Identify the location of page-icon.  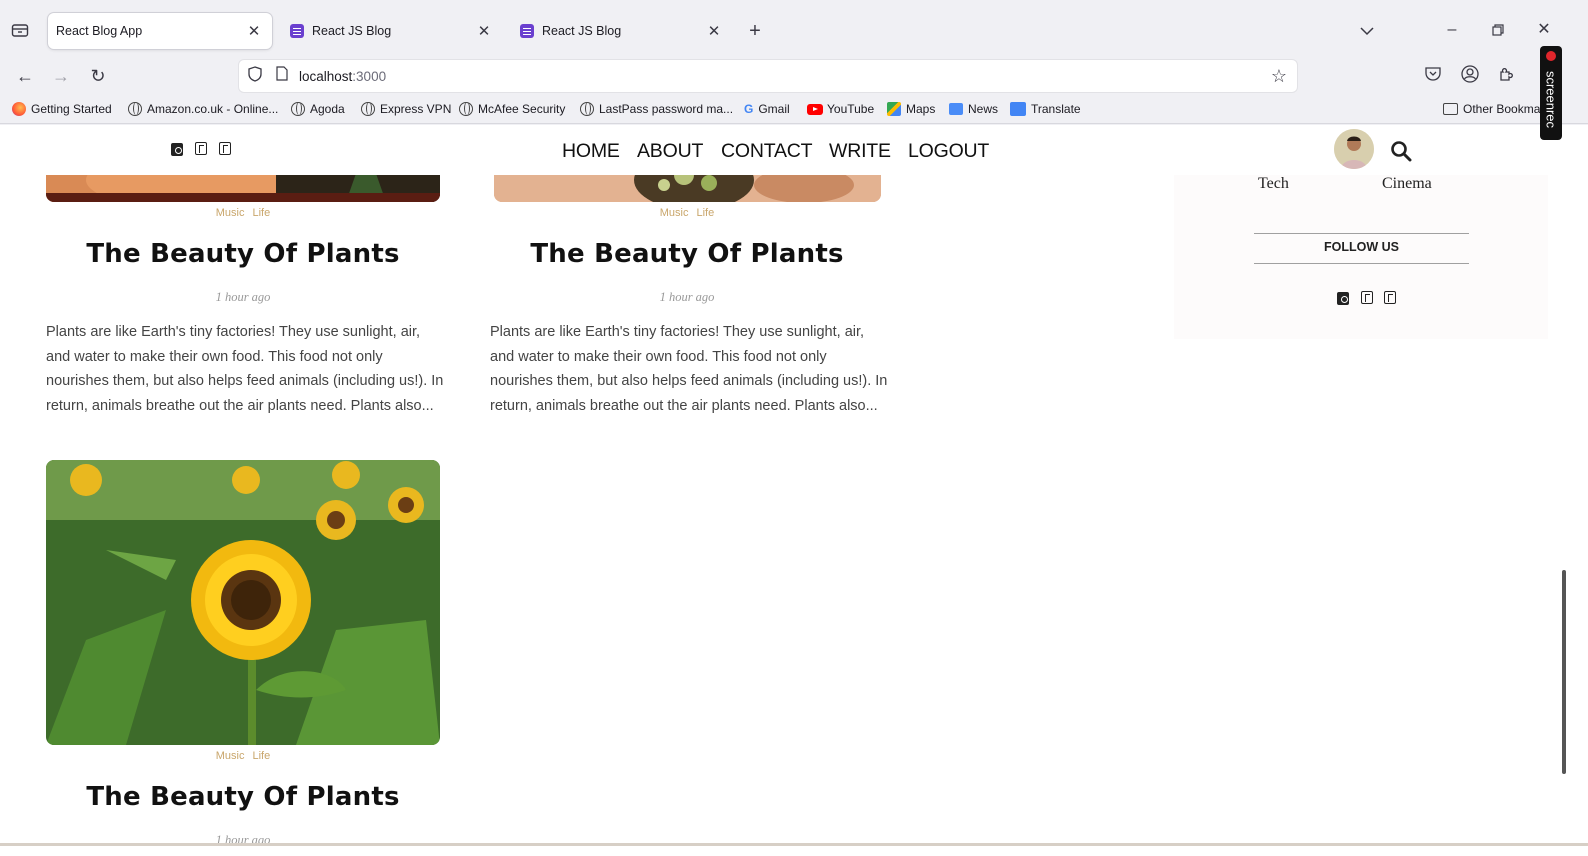
(282, 76).